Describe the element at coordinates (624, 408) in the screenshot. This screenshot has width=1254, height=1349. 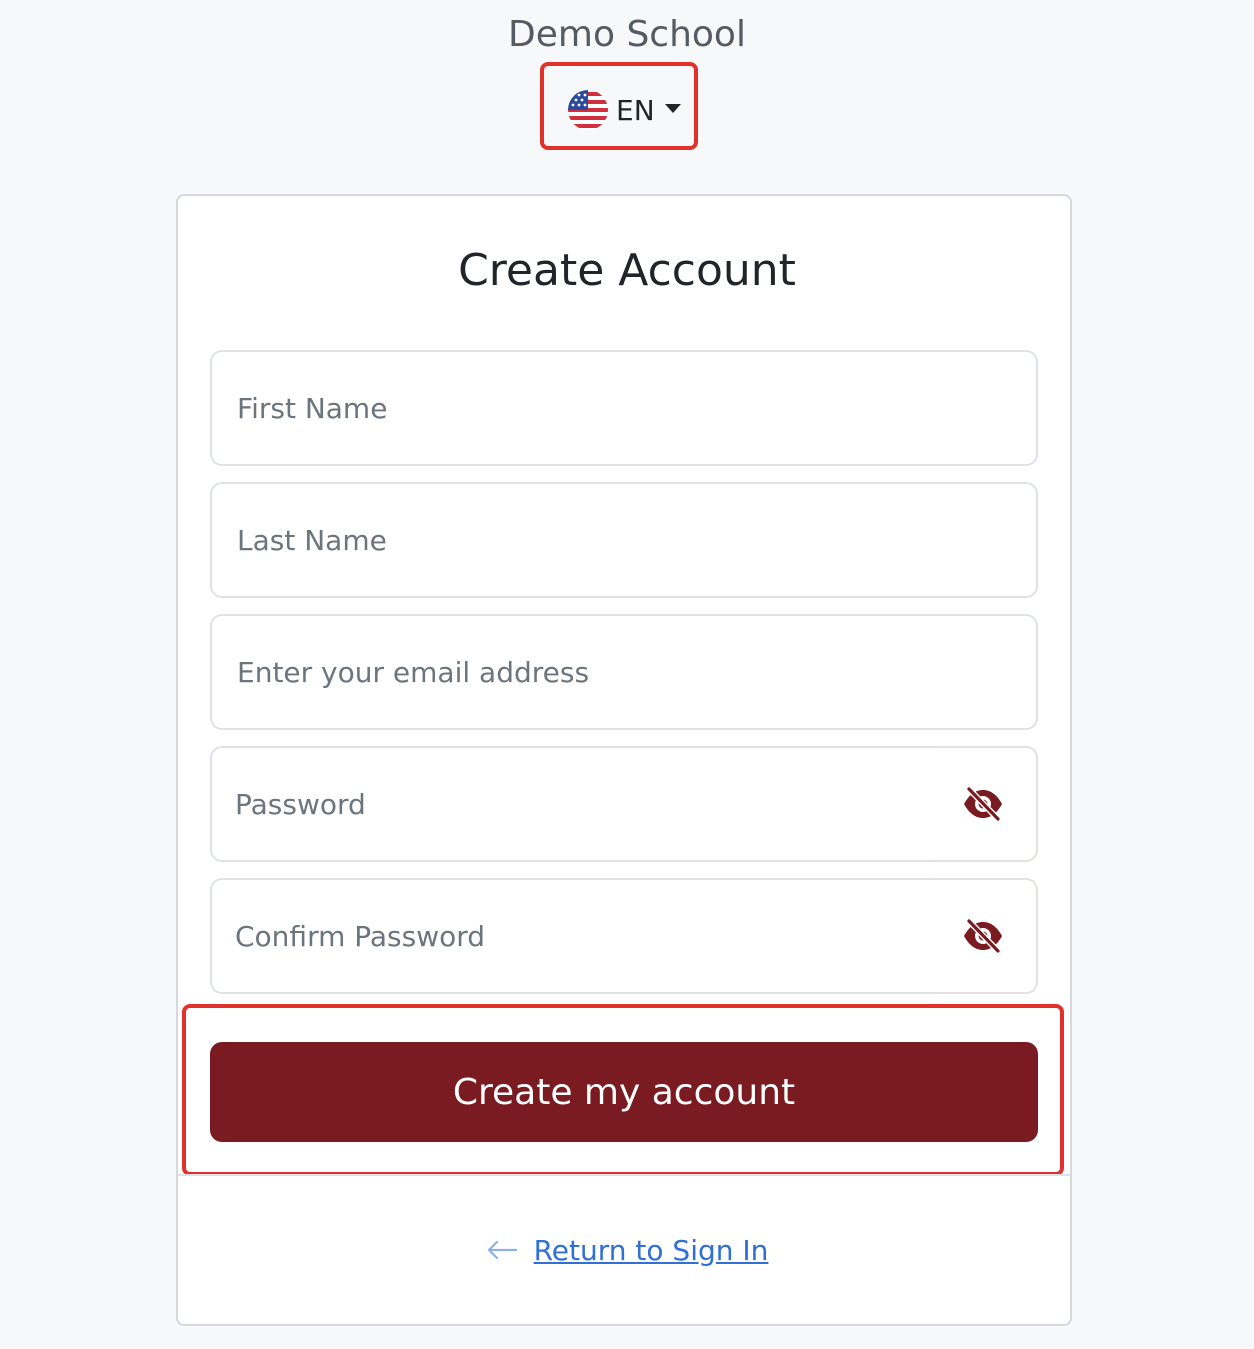
I see `first-name-input: First Name` at that location.